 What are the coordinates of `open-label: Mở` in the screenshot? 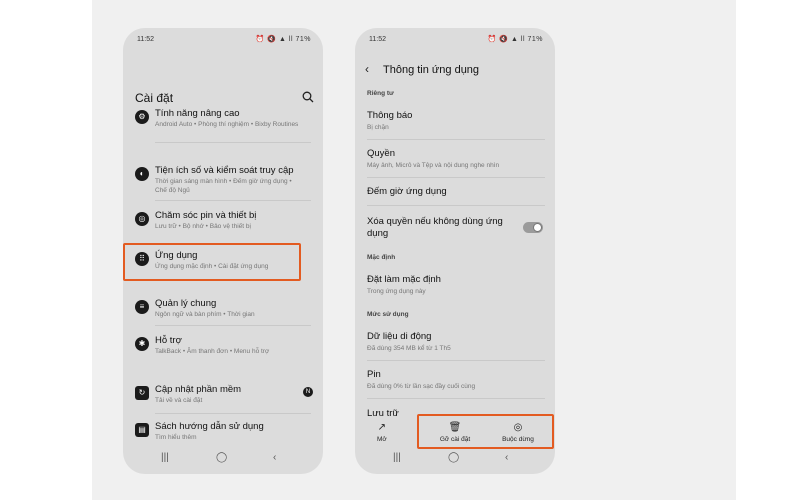 It's located at (382, 439).